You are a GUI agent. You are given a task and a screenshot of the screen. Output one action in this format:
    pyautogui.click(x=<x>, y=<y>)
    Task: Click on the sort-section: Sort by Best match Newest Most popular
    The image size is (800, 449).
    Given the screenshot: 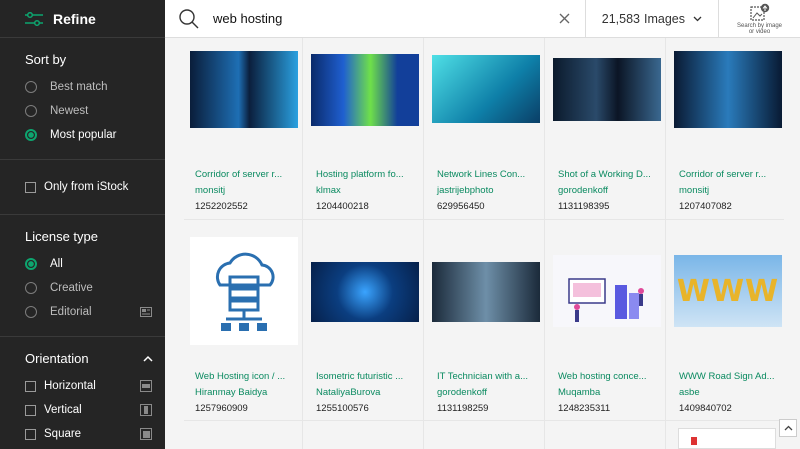 What is the action you would take?
    pyautogui.click(x=82, y=99)
    